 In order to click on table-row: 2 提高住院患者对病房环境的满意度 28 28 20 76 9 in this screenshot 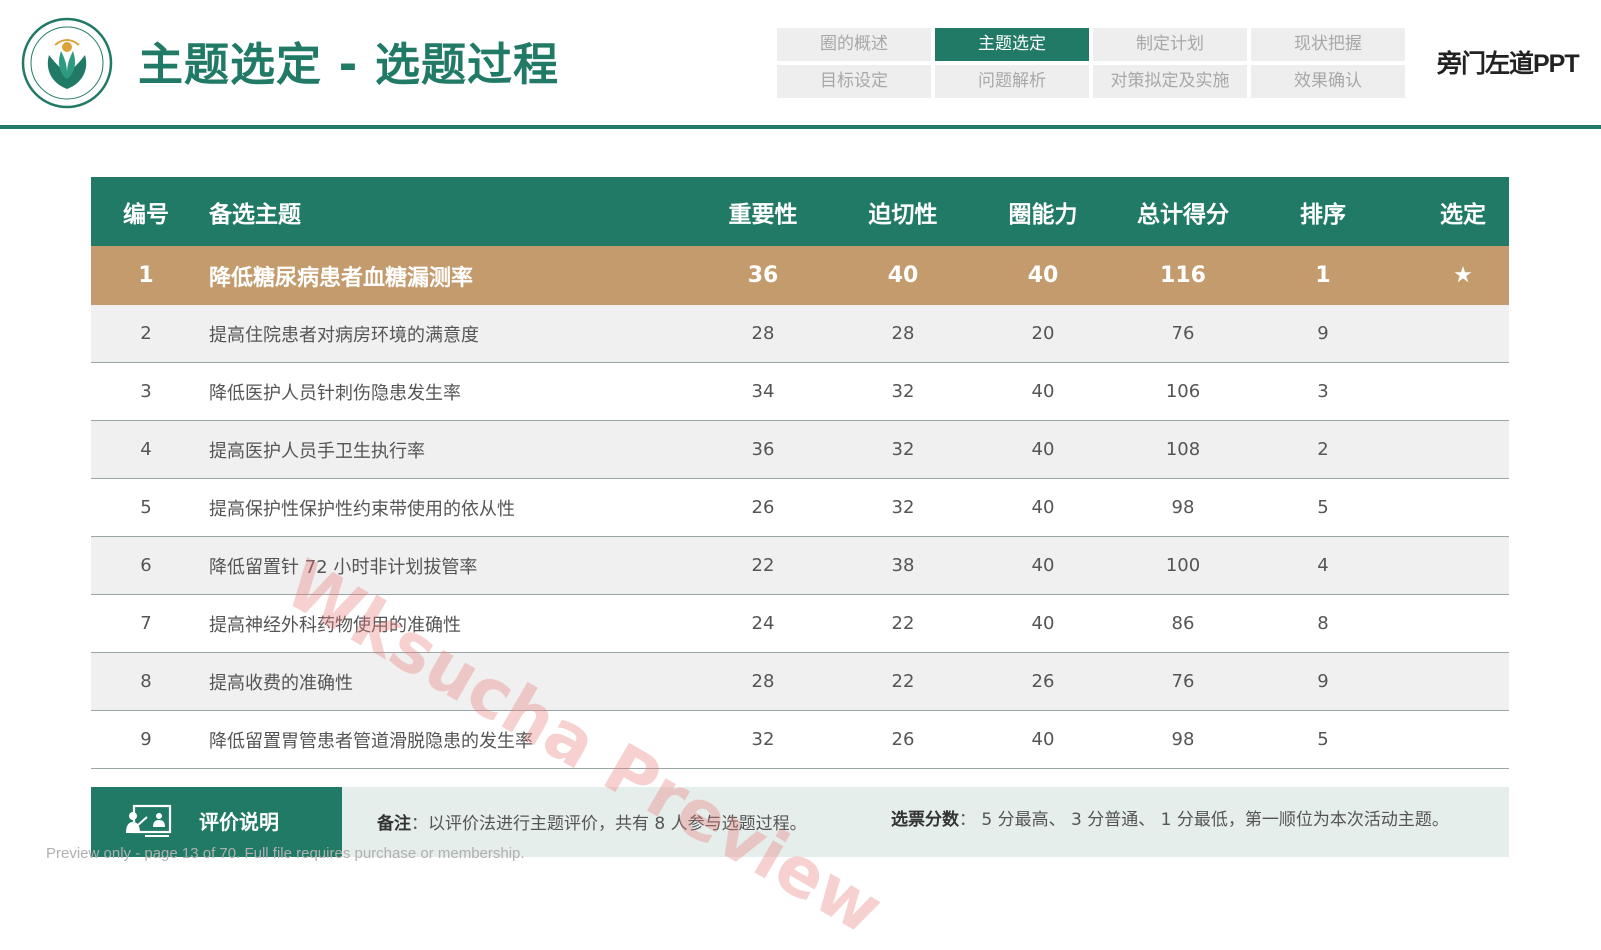, I will do `click(800, 334)`.